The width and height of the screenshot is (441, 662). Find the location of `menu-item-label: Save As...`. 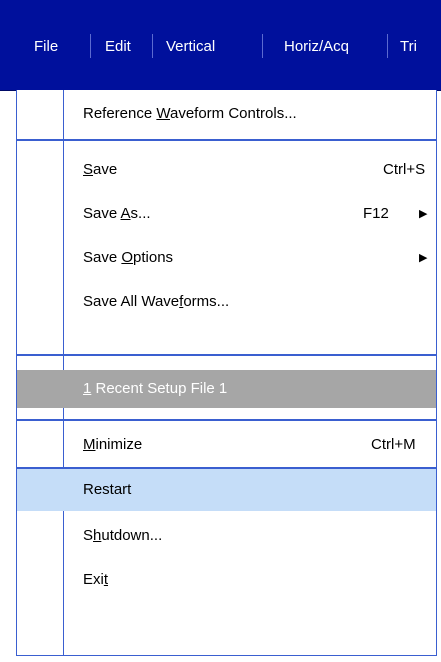

menu-item-label: Save As... is located at coordinates (117, 213).